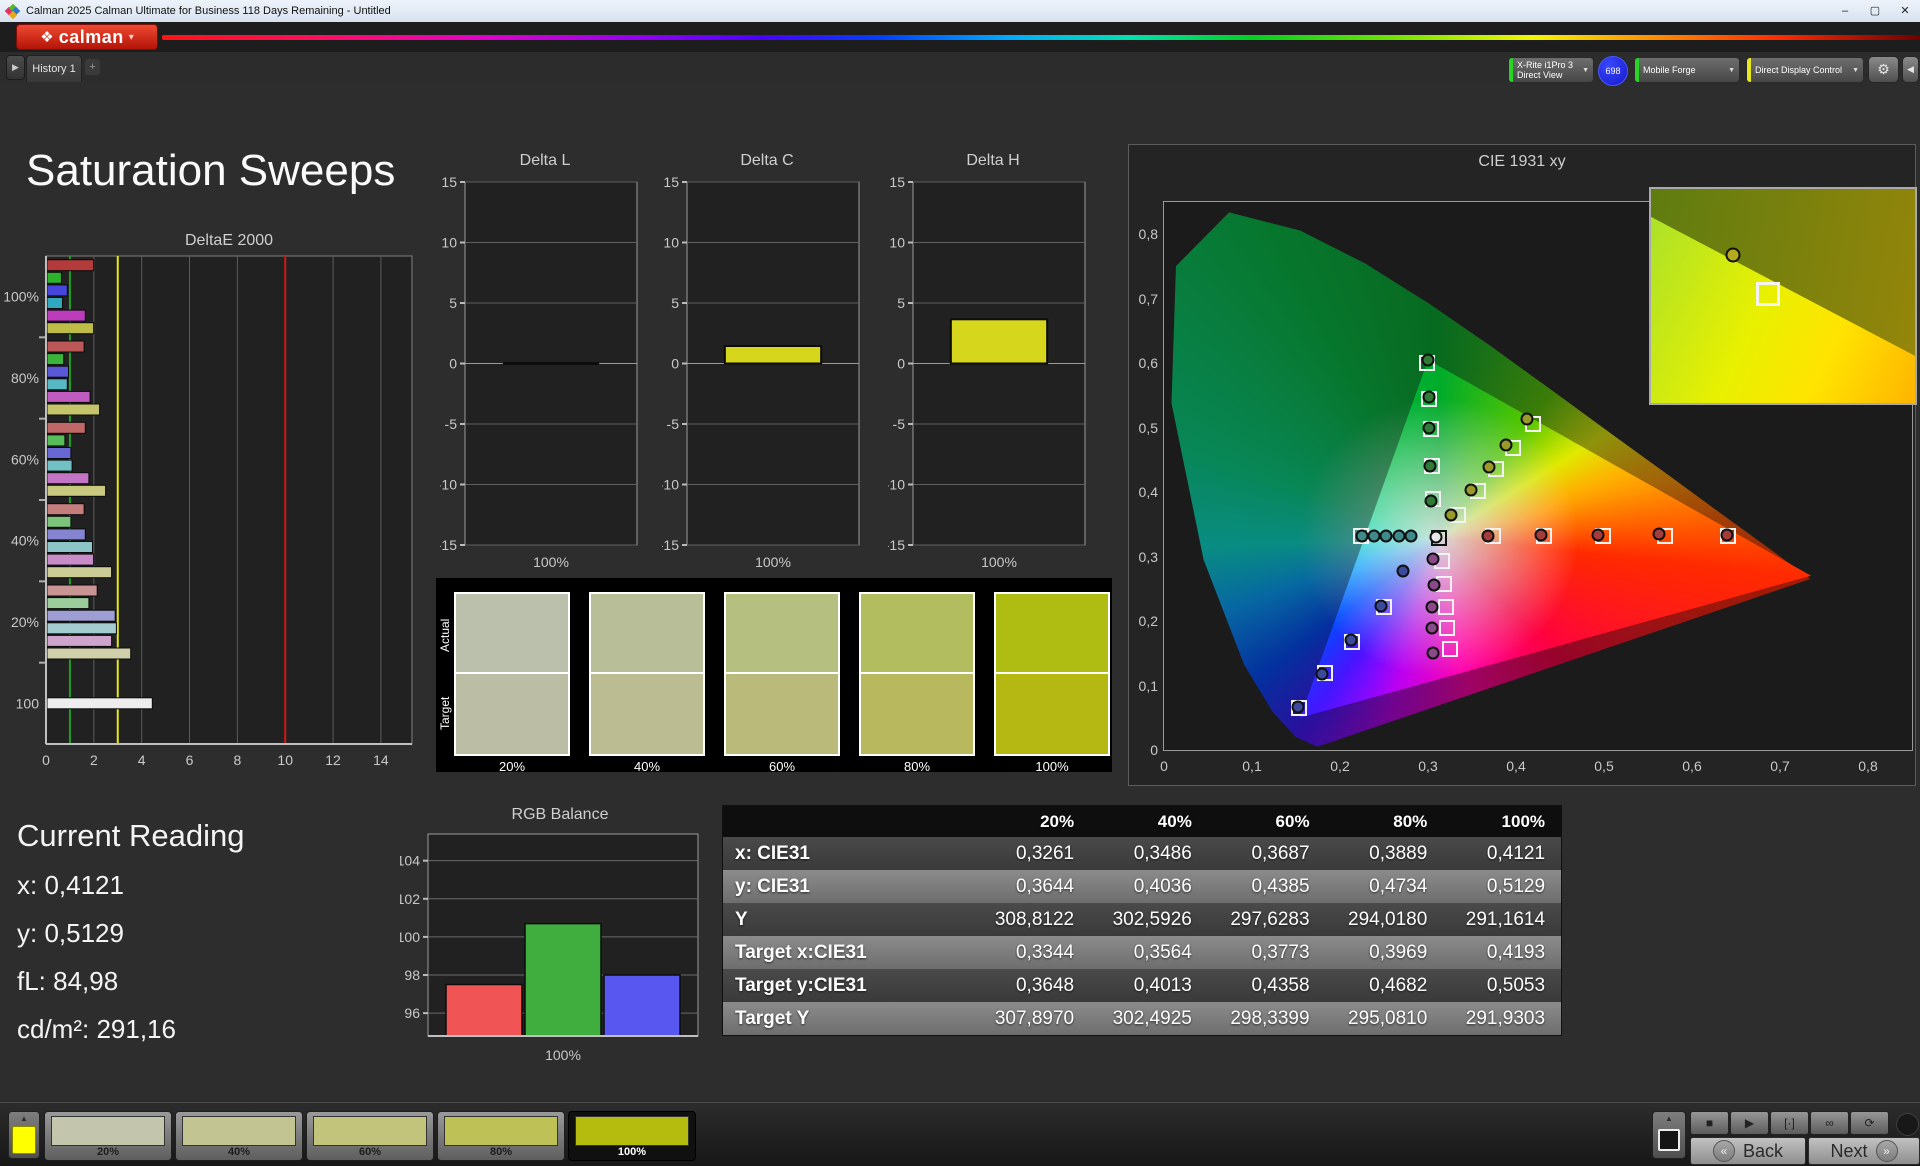  Describe the element at coordinates (1148, 427) in the screenshot. I see `cie-y-tick-label: 0,5` at that location.